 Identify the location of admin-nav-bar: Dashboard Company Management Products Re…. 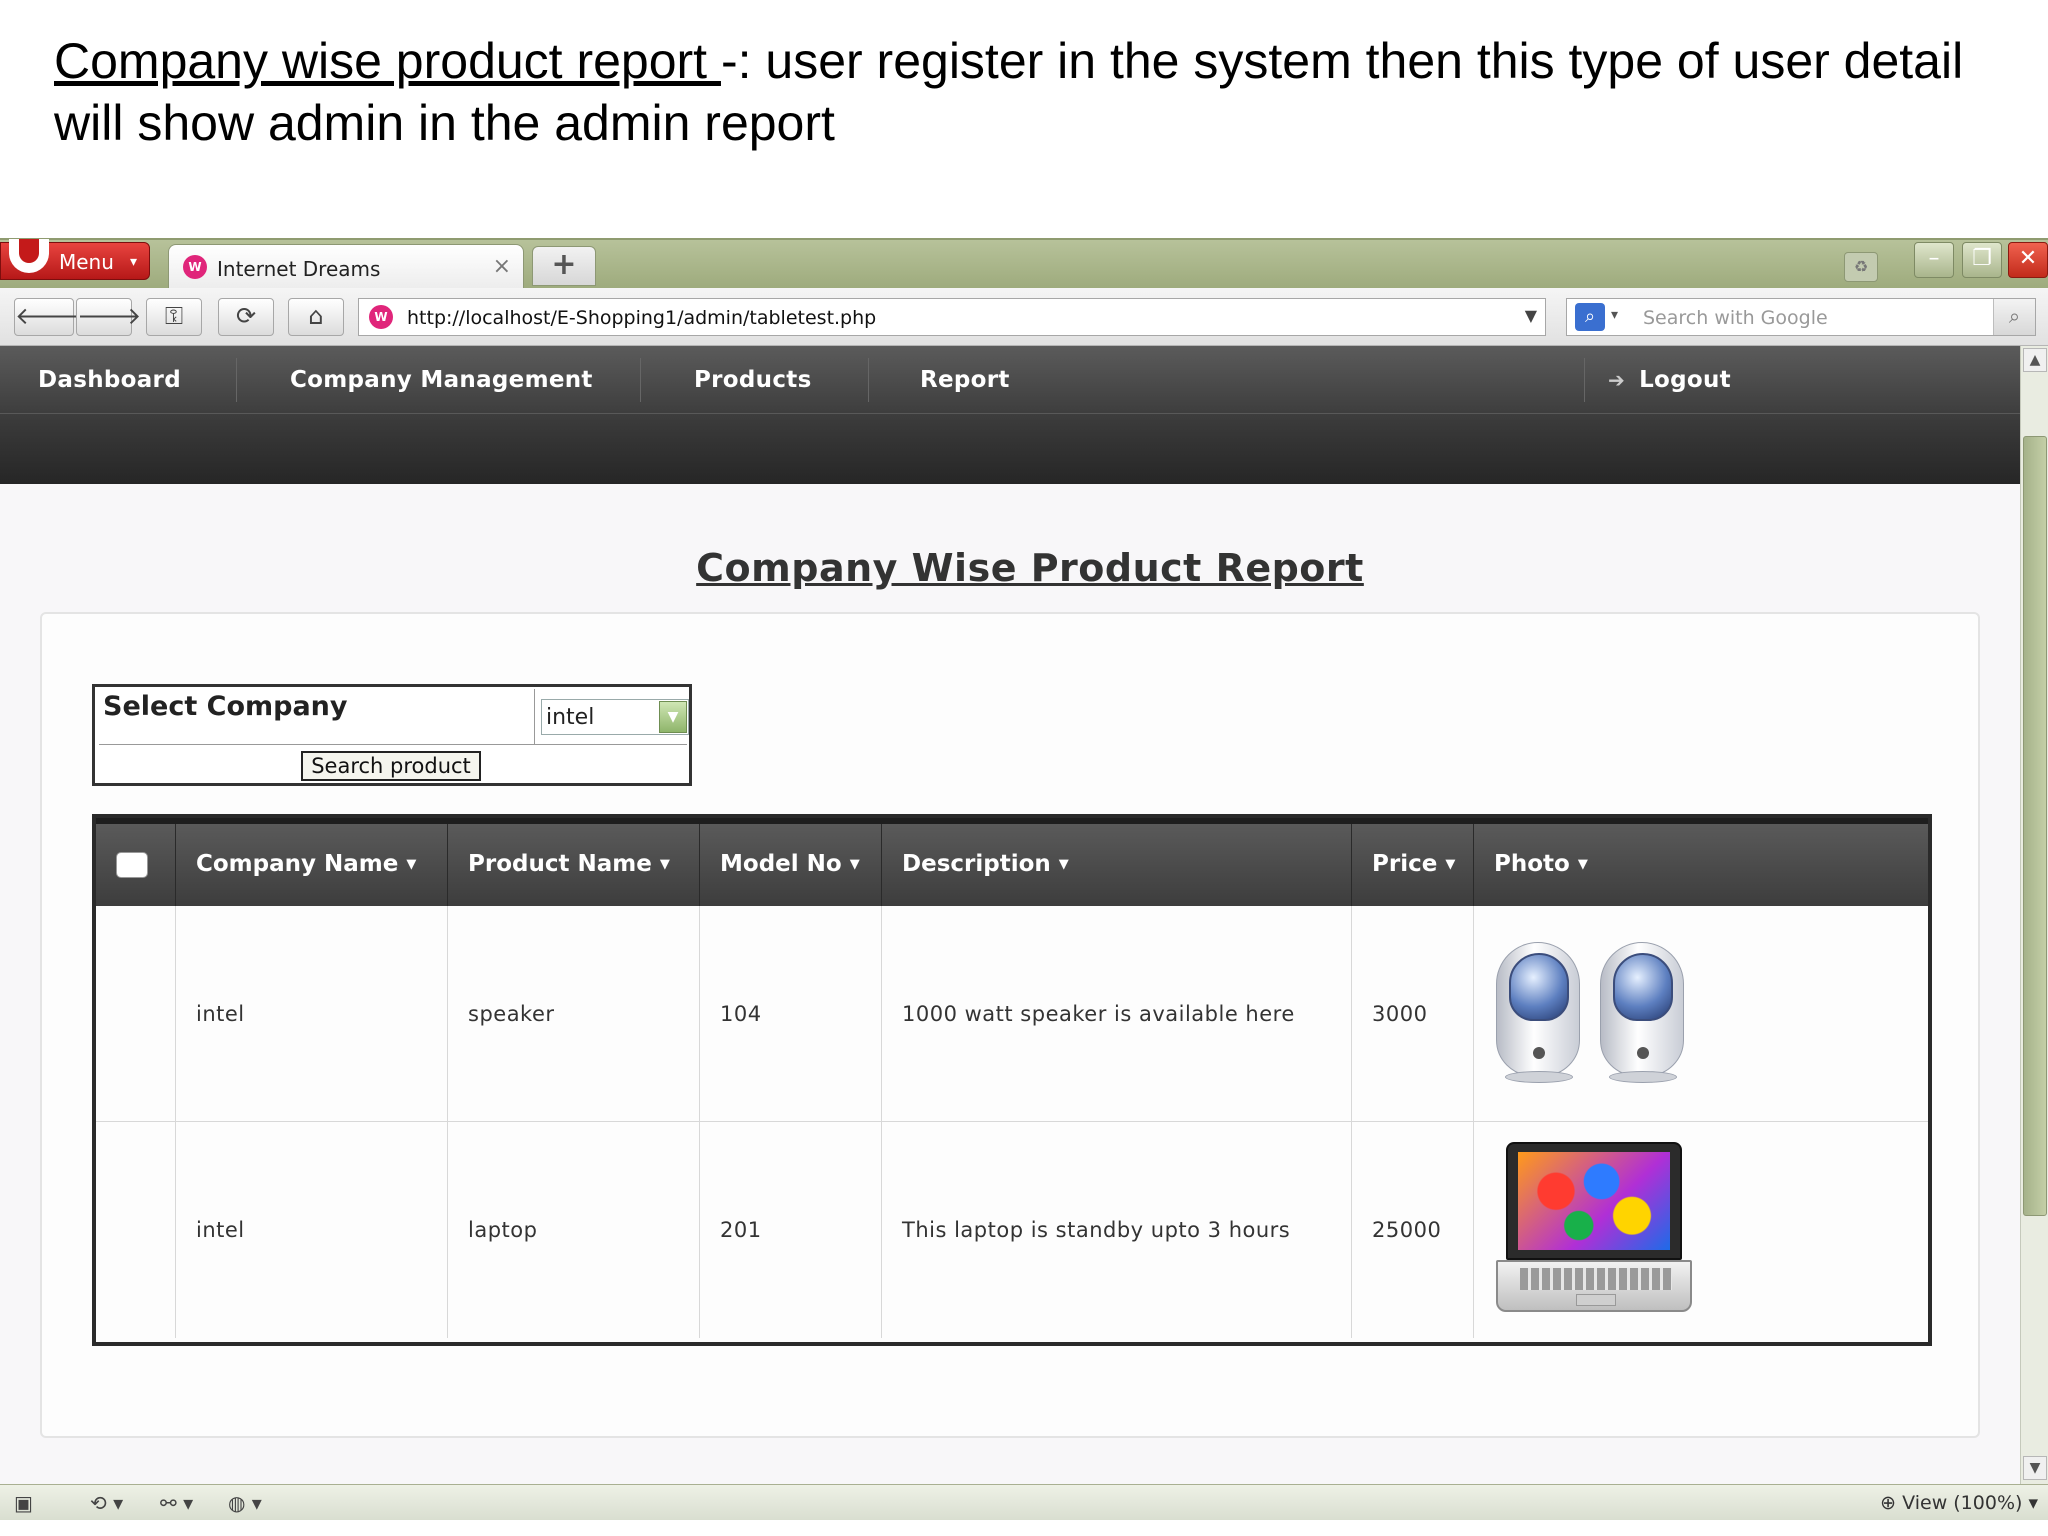
(1010, 415).